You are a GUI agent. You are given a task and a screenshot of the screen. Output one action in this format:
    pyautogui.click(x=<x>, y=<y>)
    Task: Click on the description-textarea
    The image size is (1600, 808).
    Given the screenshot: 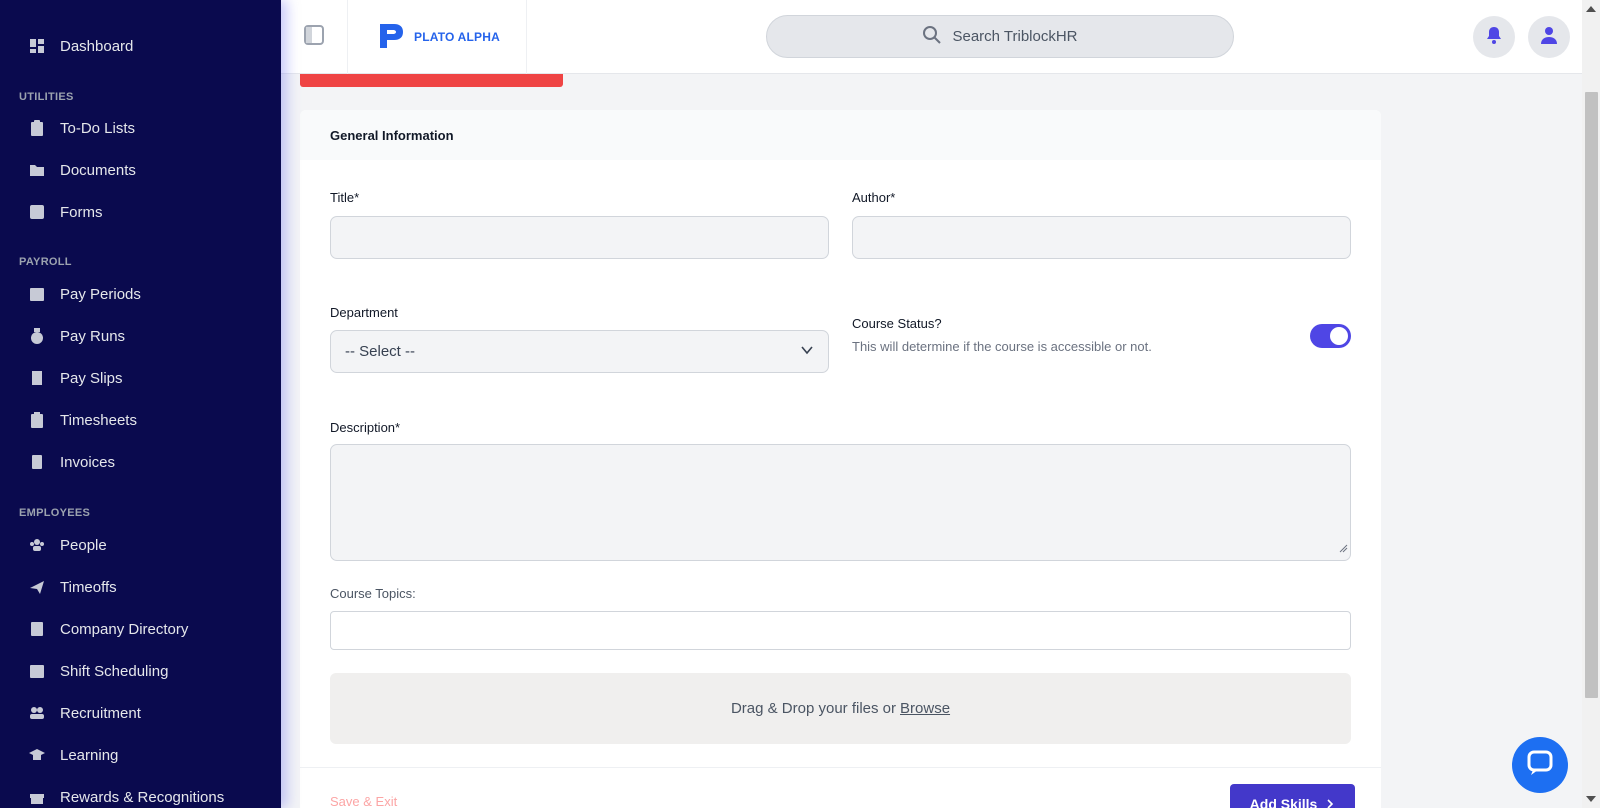 What is the action you would take?
    pyautogui.click(x=840, y=502)
    